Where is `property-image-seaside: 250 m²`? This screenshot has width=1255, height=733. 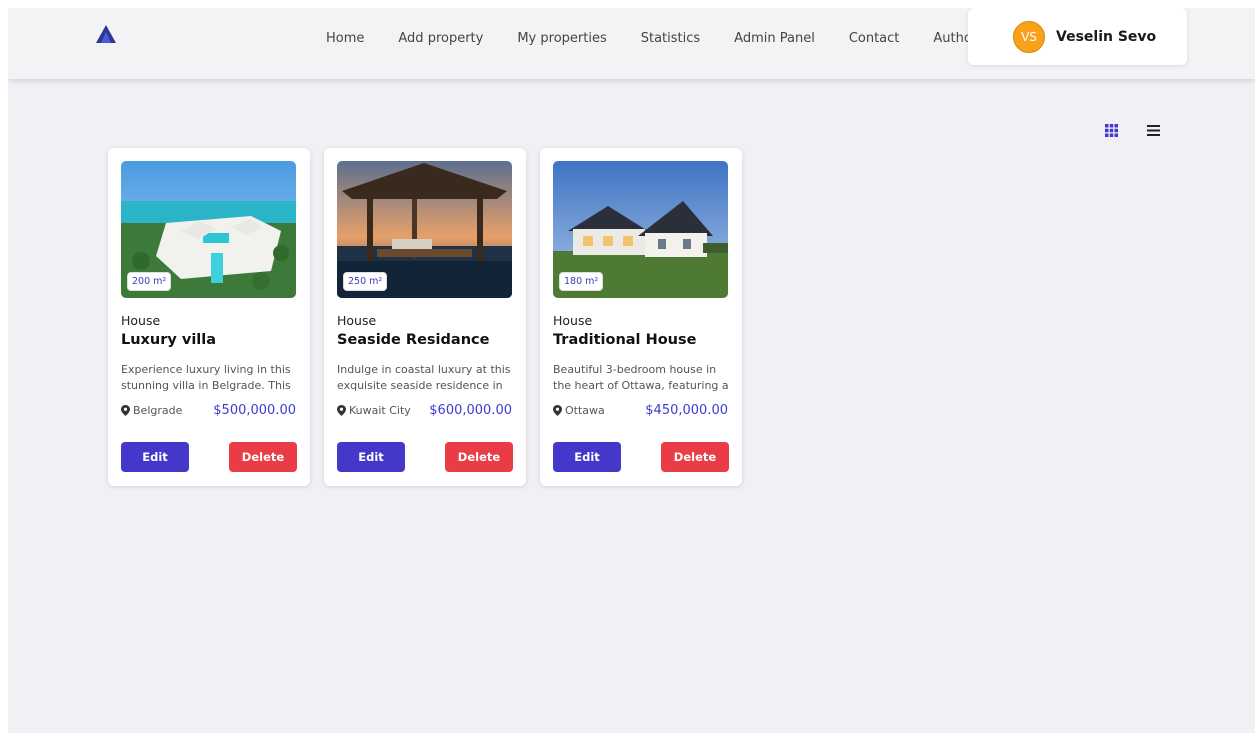 property-image-seaside: 250 m² is located at coordinates (424, 229).